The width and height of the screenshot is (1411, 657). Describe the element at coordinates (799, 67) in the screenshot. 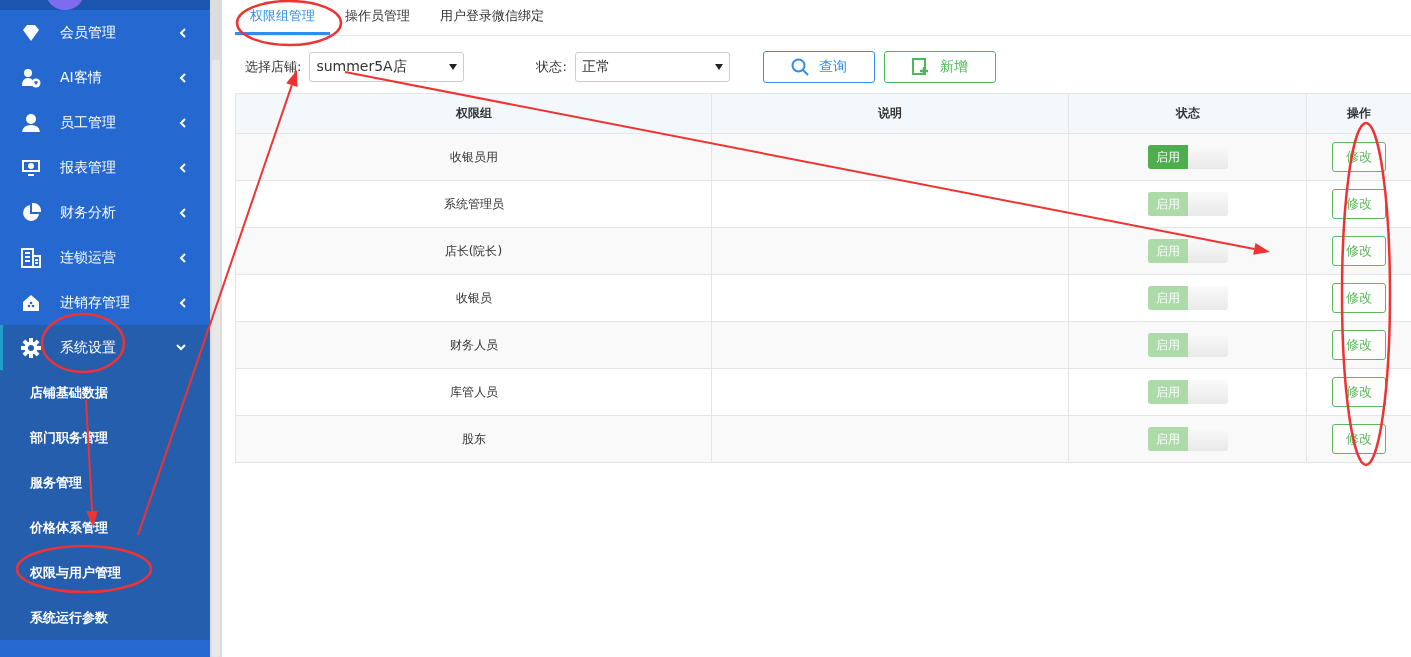

I see `search-icon` at that location.